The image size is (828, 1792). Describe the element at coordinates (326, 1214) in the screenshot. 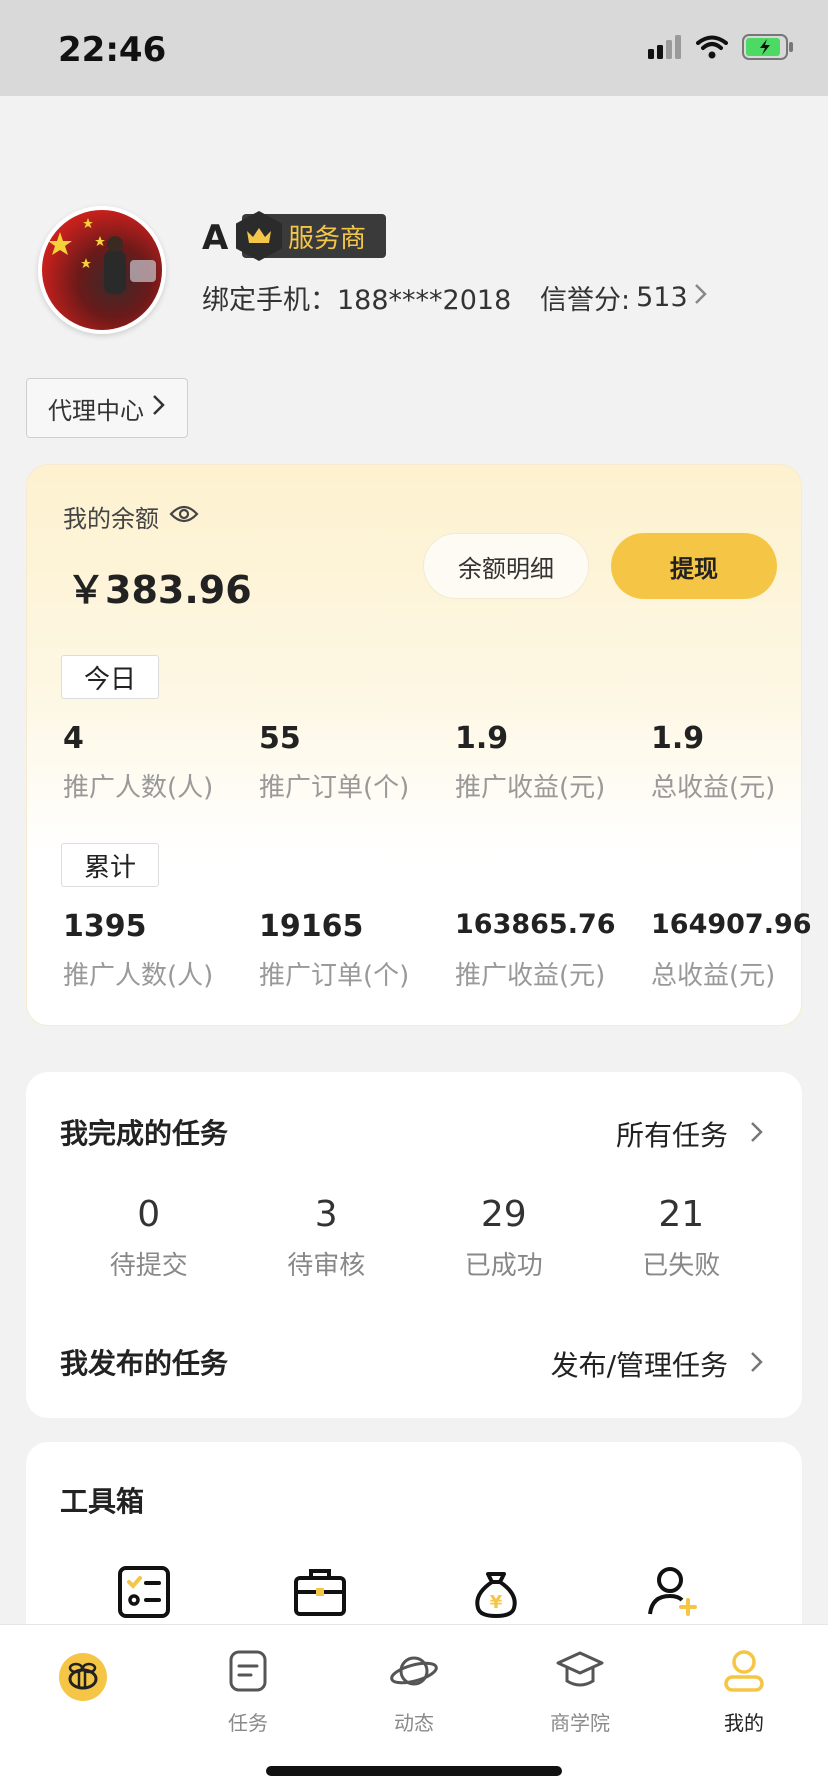

I see `task-count: 3` at that location.